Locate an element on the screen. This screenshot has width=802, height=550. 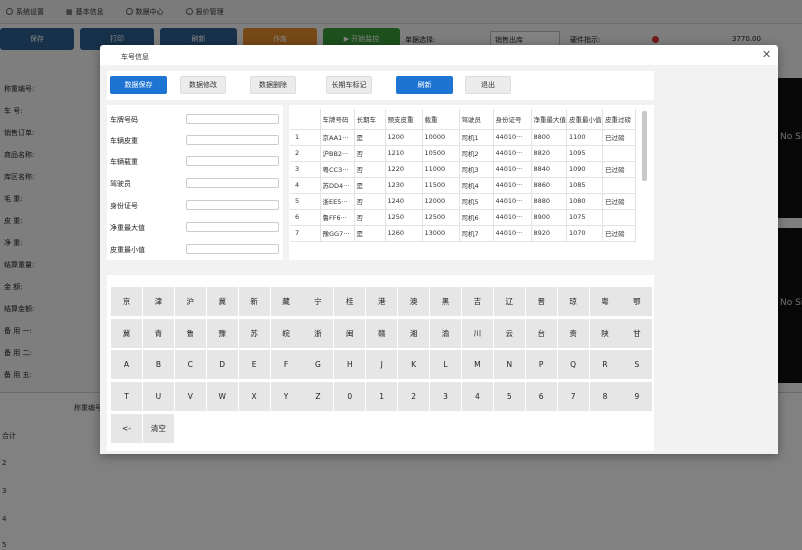
keyboard-key: U is located at coordinates (158, 397).